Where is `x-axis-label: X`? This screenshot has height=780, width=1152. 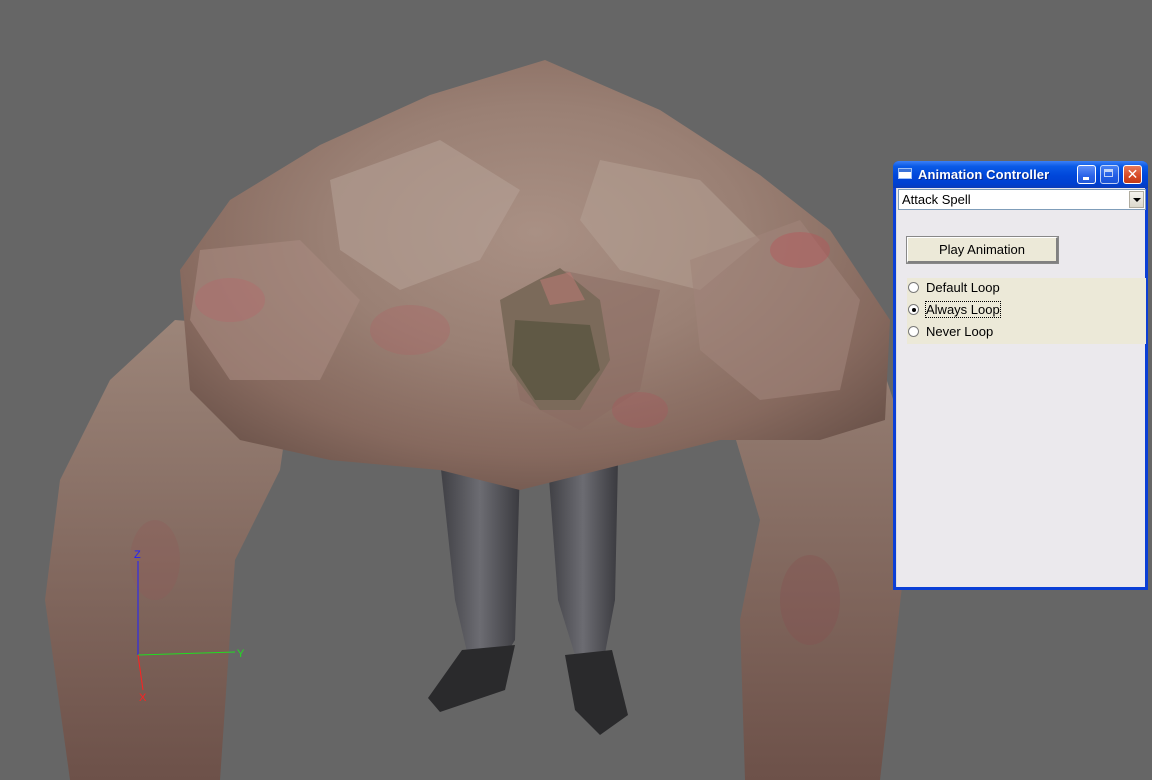 x-axis-label: X is located at coordinates (143, 698).